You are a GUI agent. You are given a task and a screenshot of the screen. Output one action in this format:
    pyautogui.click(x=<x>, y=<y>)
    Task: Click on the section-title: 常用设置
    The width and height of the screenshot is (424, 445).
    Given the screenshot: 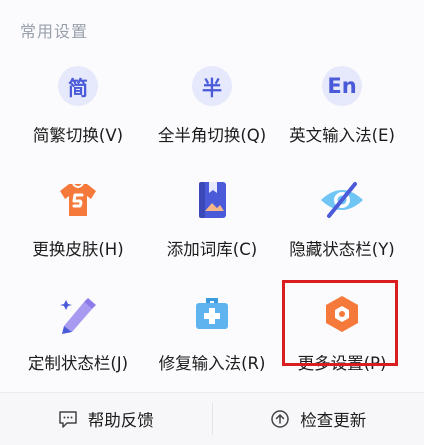 What is the action you would take?
    pyautogui.click(x=54, y=30)
    